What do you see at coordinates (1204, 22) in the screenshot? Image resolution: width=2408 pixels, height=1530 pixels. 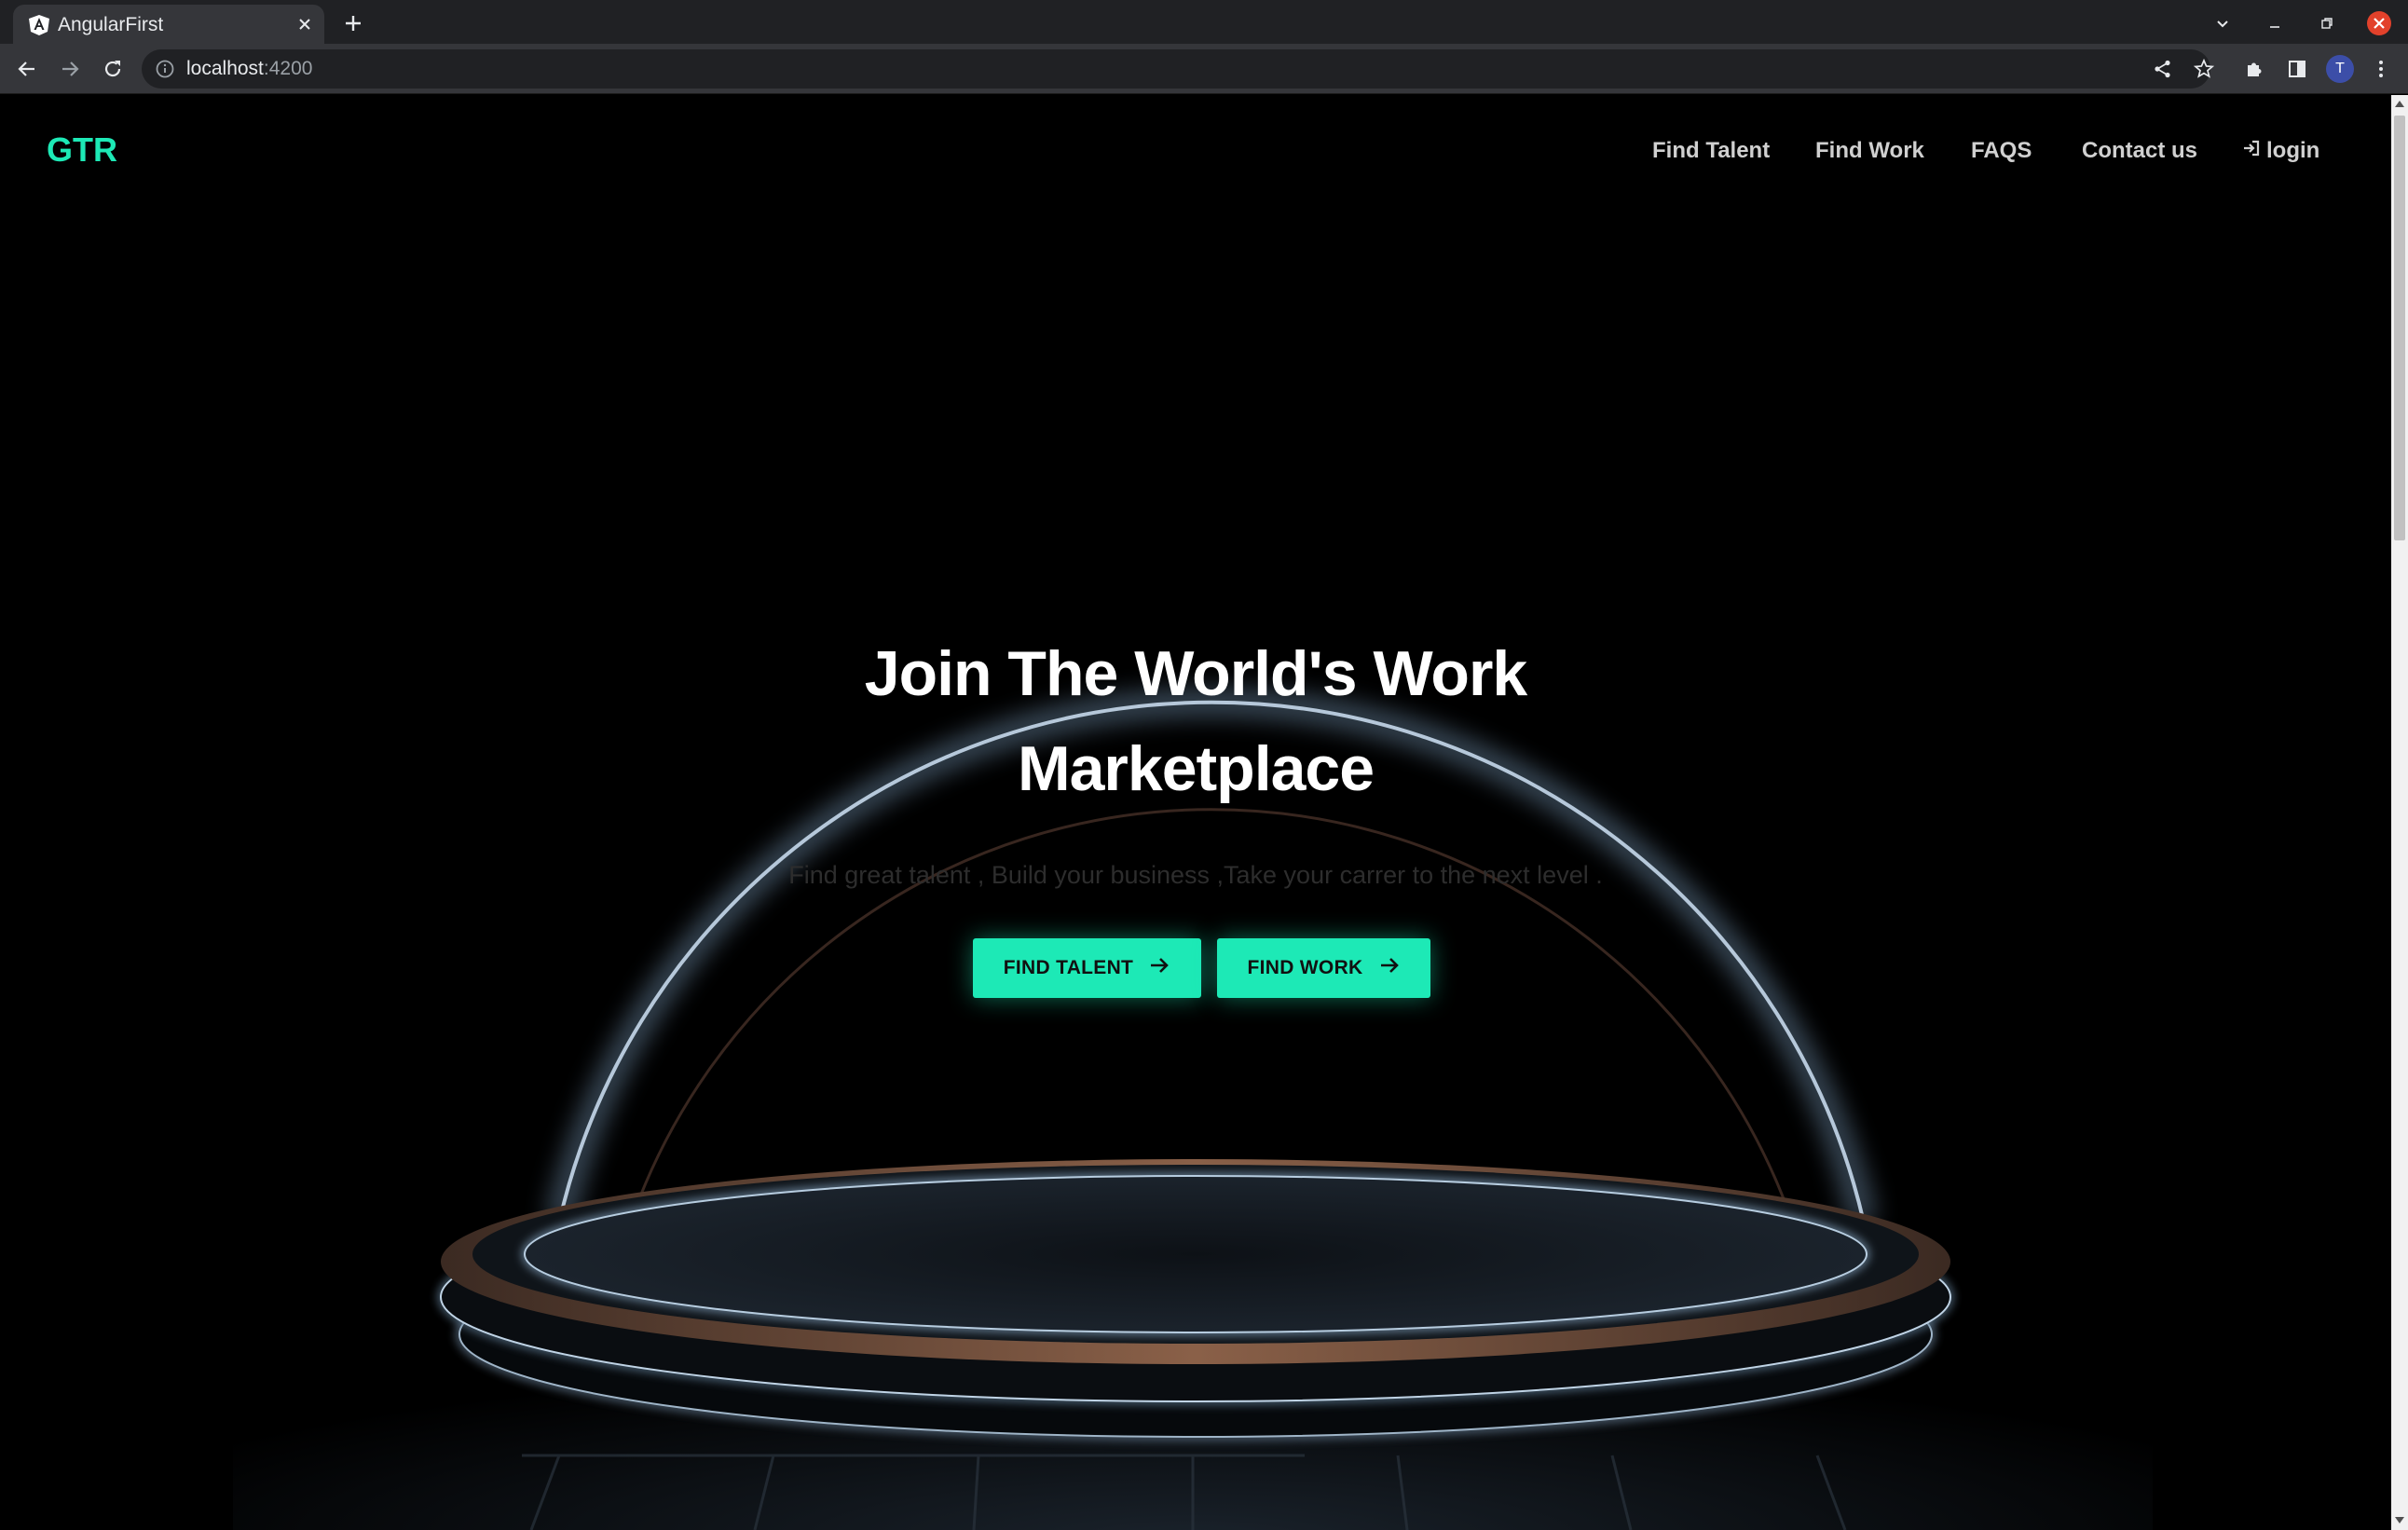 I see `browser-tab-strip: AngularFirst` at bounding box center [1204, 22].